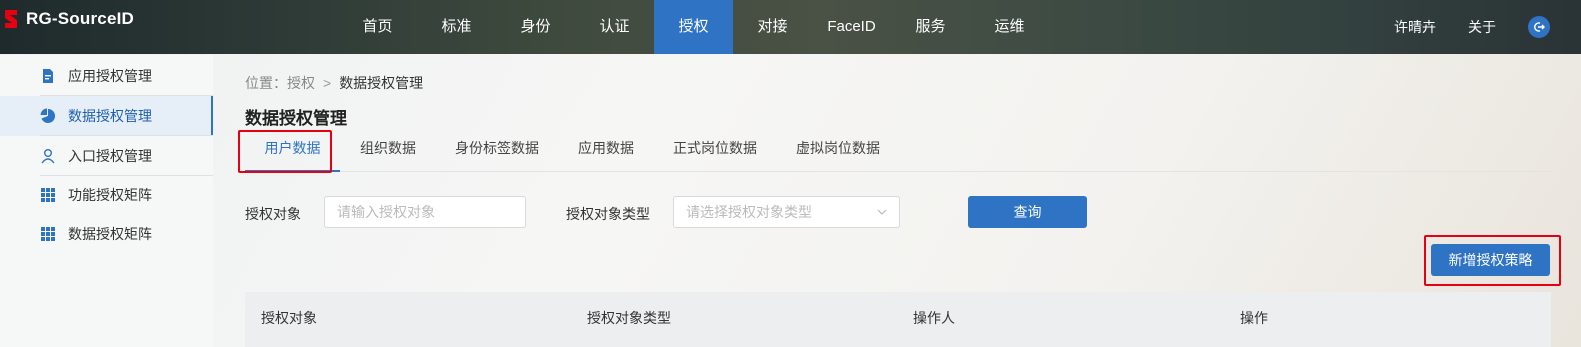  I want to click on tab-identity-tag-data: 身份标签数据, so click(497, 153).